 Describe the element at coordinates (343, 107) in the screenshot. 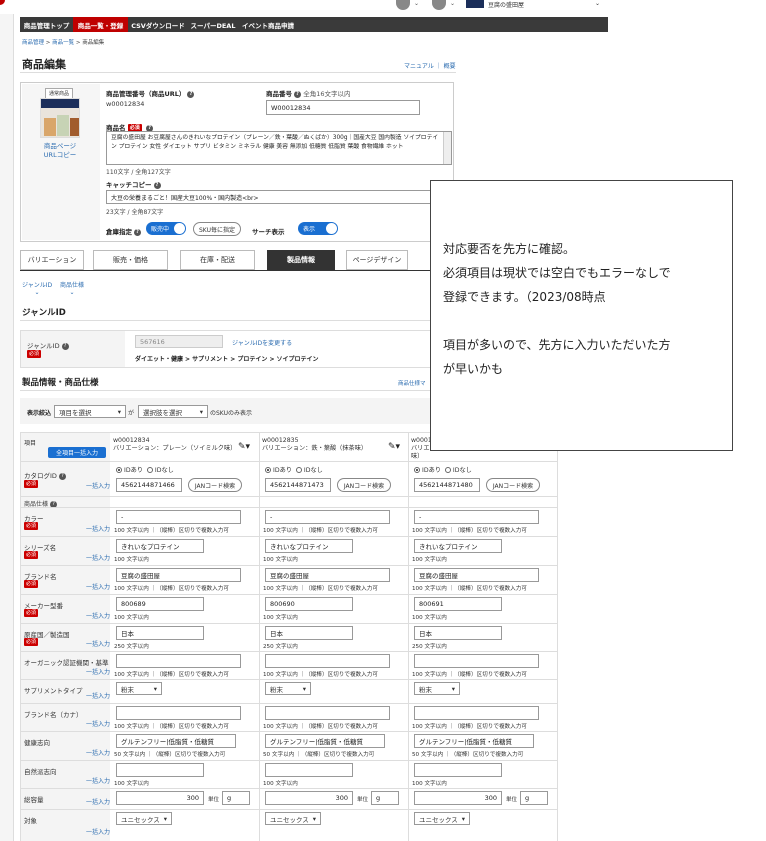

I see `item-no-input: W00012834` at that location.